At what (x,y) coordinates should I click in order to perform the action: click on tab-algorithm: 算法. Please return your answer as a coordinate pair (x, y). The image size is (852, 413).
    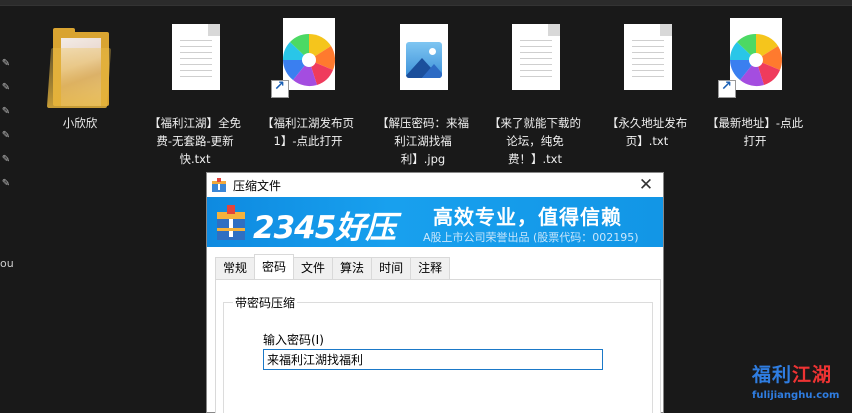
    Looking at the image, I should click on (352, 268).